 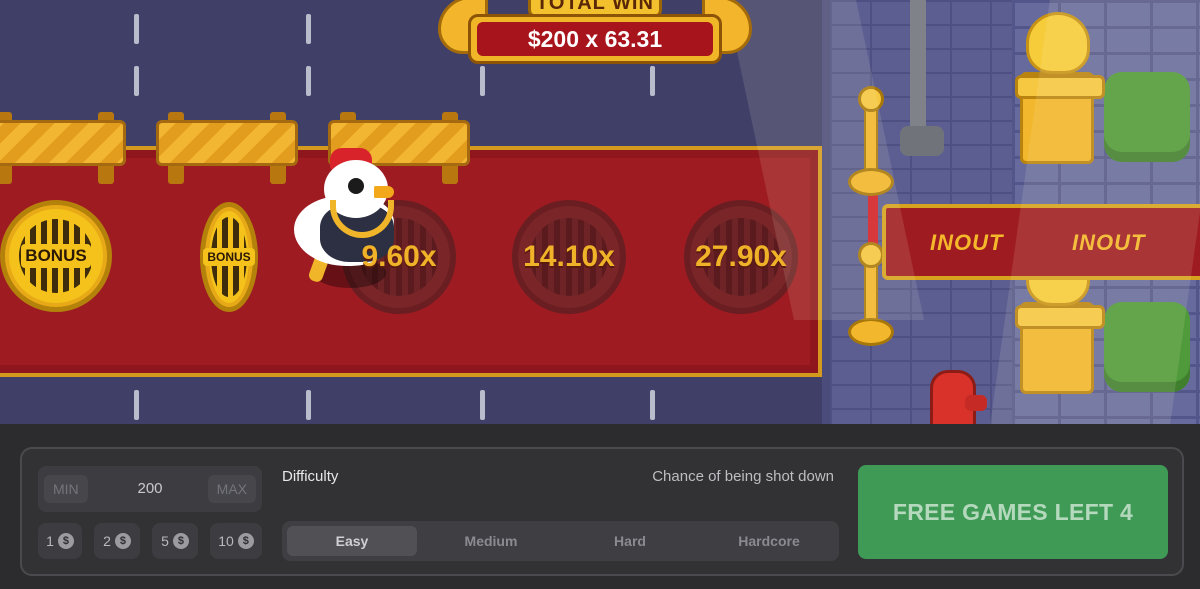 I want to click on max-bet-button: MAX, so click(x=231, y=489).